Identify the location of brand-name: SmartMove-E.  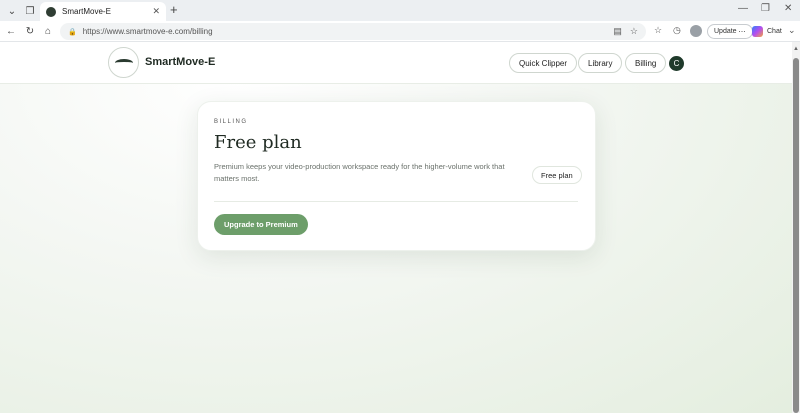
(180, 62).